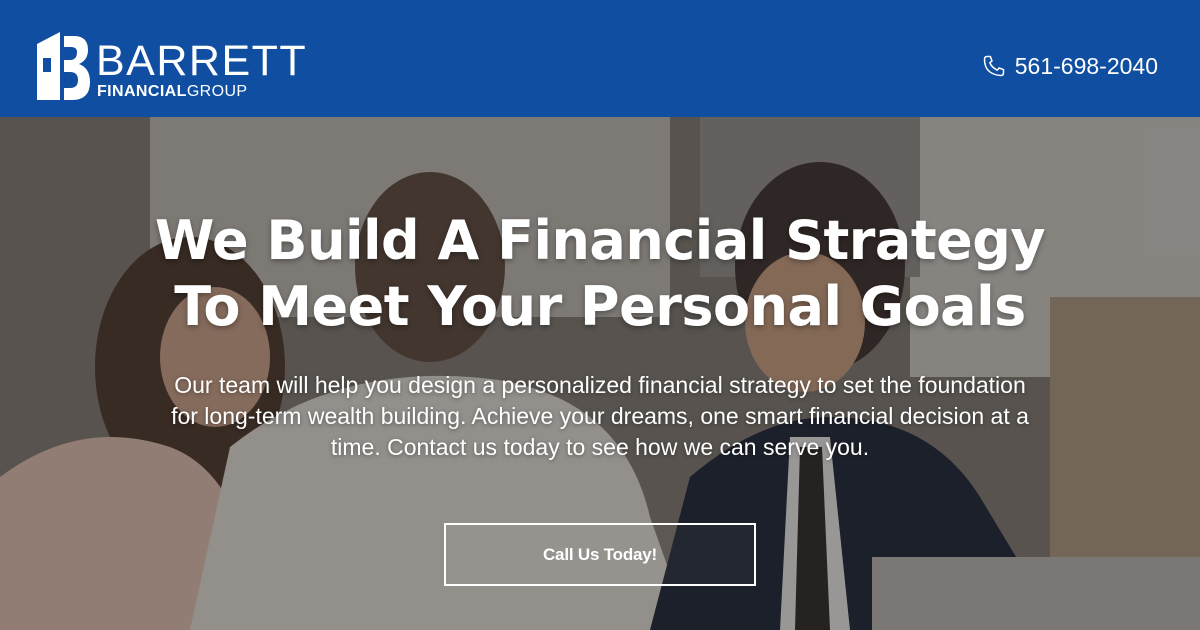  Describe the element at coordinates (202, 61) in the screenshot. I see `logo-text-barrett: BARRETT` at that location.